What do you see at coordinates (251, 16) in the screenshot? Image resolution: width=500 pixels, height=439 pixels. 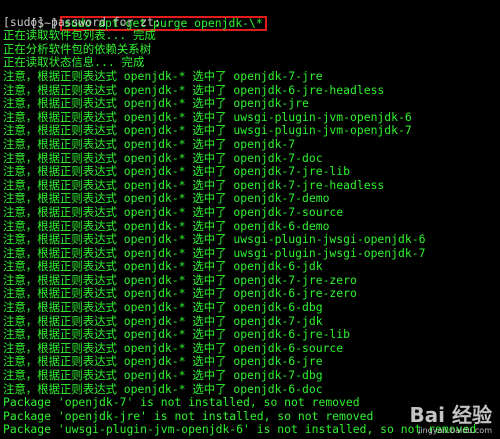 I see `command-line: [$~] sudo apt-get purge openjdk-\*` at bounding box center [251, 16].